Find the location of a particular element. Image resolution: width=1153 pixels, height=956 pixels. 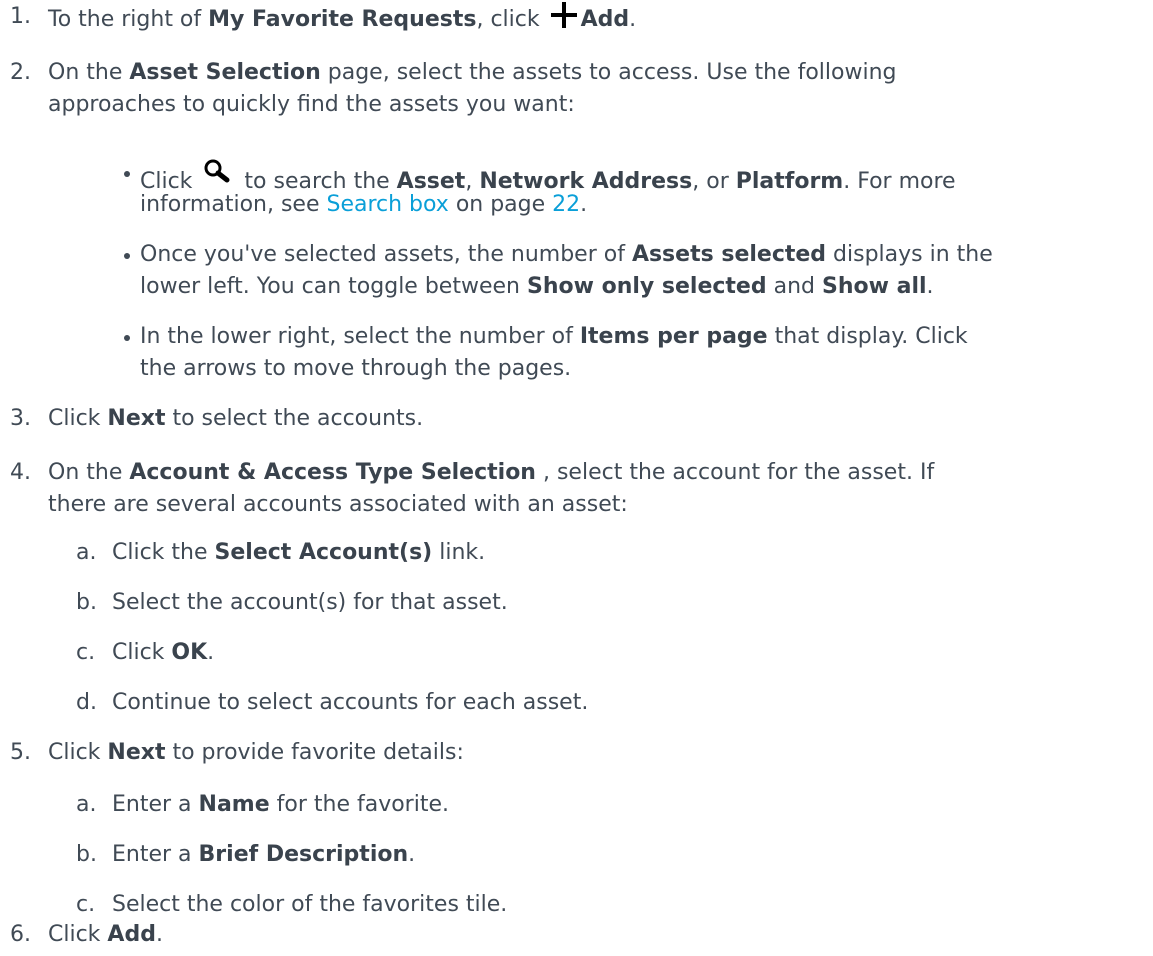

substep-5a: Enter a Name for the favorite. is located at coordinates (280, 804).